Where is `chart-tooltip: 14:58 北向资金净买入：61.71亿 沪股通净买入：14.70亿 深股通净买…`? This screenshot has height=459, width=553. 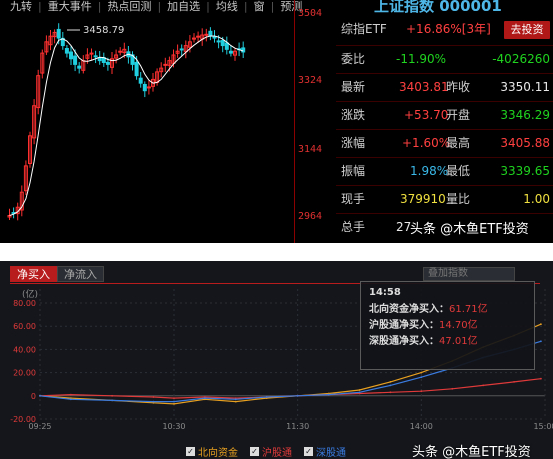
chart-tooltip: 14:58 北向资金净买入：61.71亿 沪股通净买入：14.70亿 深股通净买… is located at coordinates (447, 325).